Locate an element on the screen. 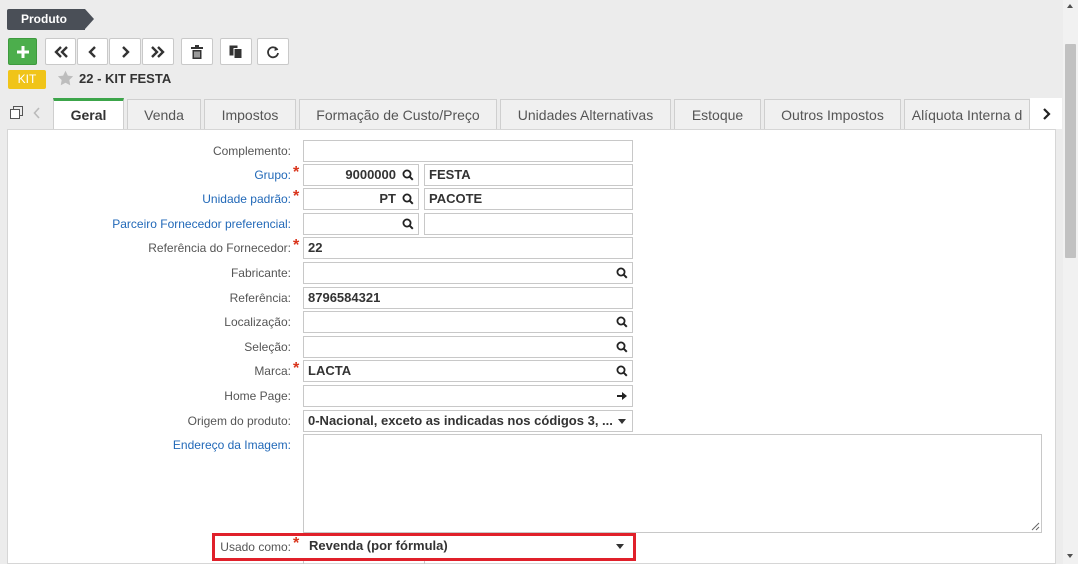  tab-scroll-right is located at coordinates (1046, 113).